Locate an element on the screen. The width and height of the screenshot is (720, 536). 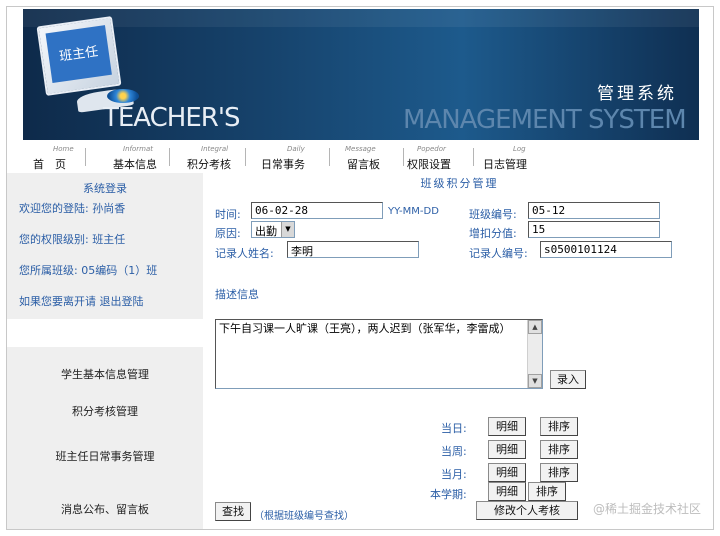
query-label-week: 当周: is located at coordinates (454, 451).